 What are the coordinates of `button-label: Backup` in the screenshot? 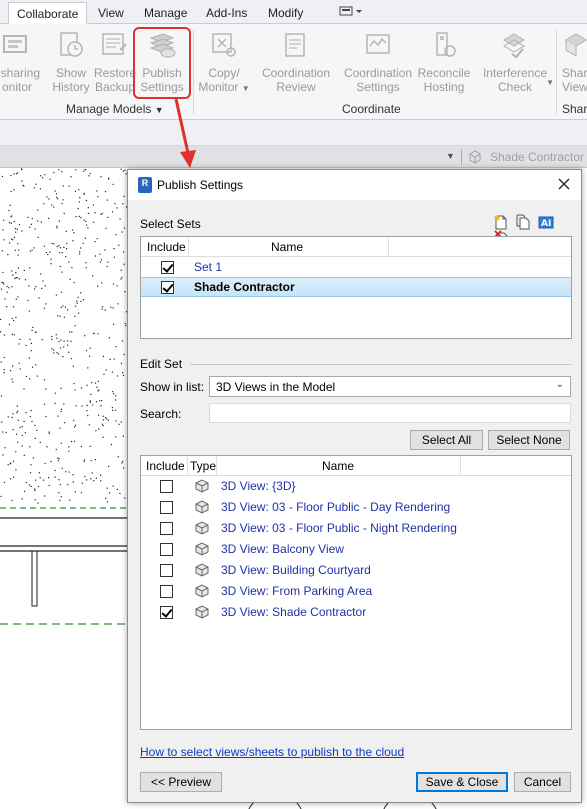 It's located at (115, 87).